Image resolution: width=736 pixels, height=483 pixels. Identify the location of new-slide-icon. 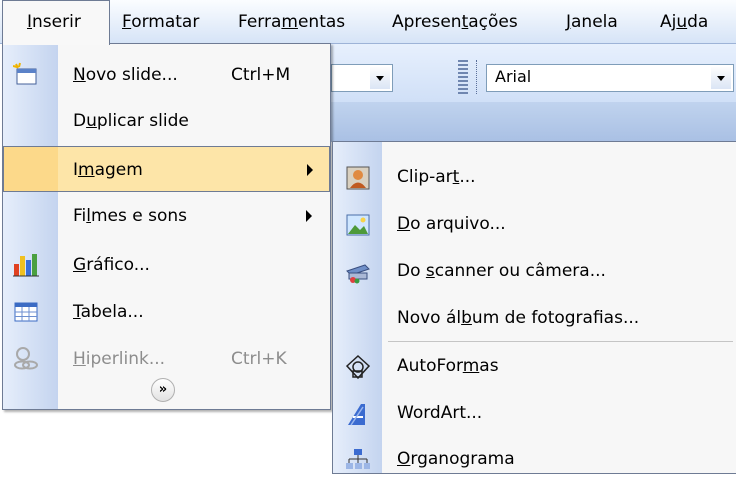
(25, 73).